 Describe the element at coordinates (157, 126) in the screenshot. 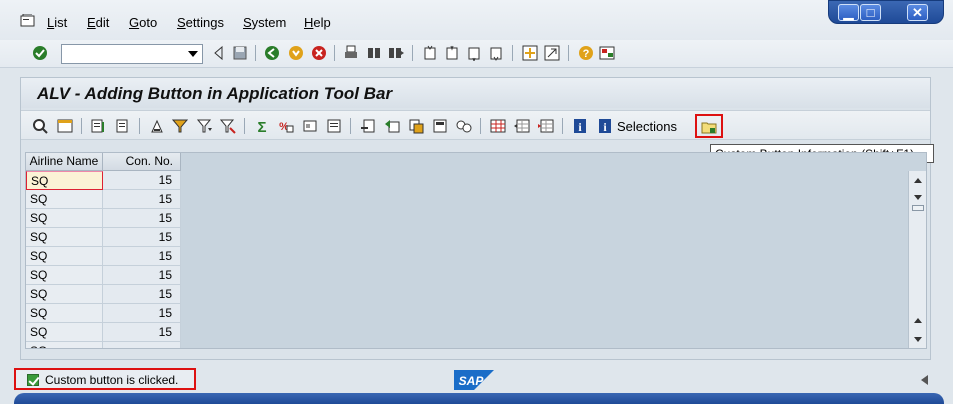

I see `find-ahead-icon` at that location.